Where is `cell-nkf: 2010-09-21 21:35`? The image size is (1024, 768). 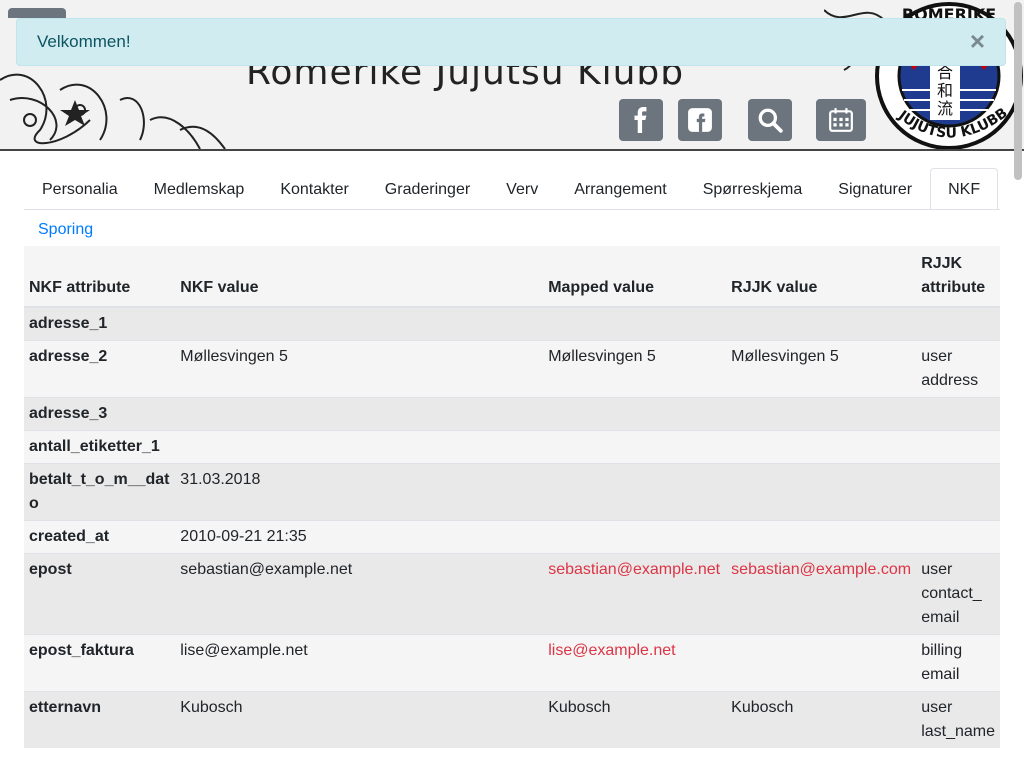 cell-nkf: 2010-09-21 21:35 is located at coordinates (359, 537).